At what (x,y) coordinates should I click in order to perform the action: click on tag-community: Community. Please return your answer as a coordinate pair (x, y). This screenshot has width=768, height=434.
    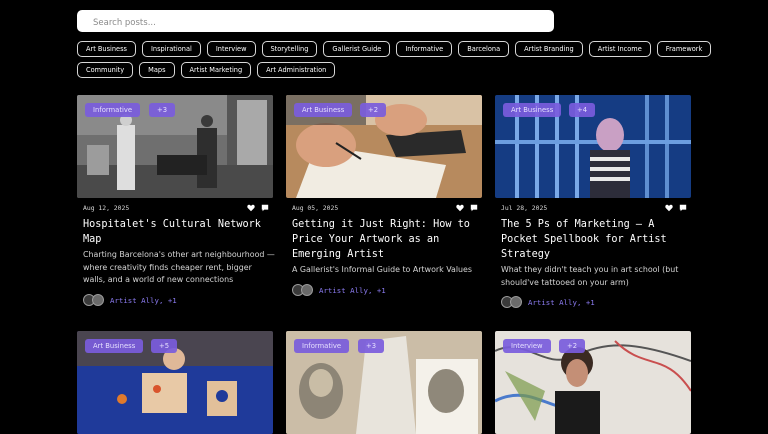
    Looking at the image, I should click on (105, 70).